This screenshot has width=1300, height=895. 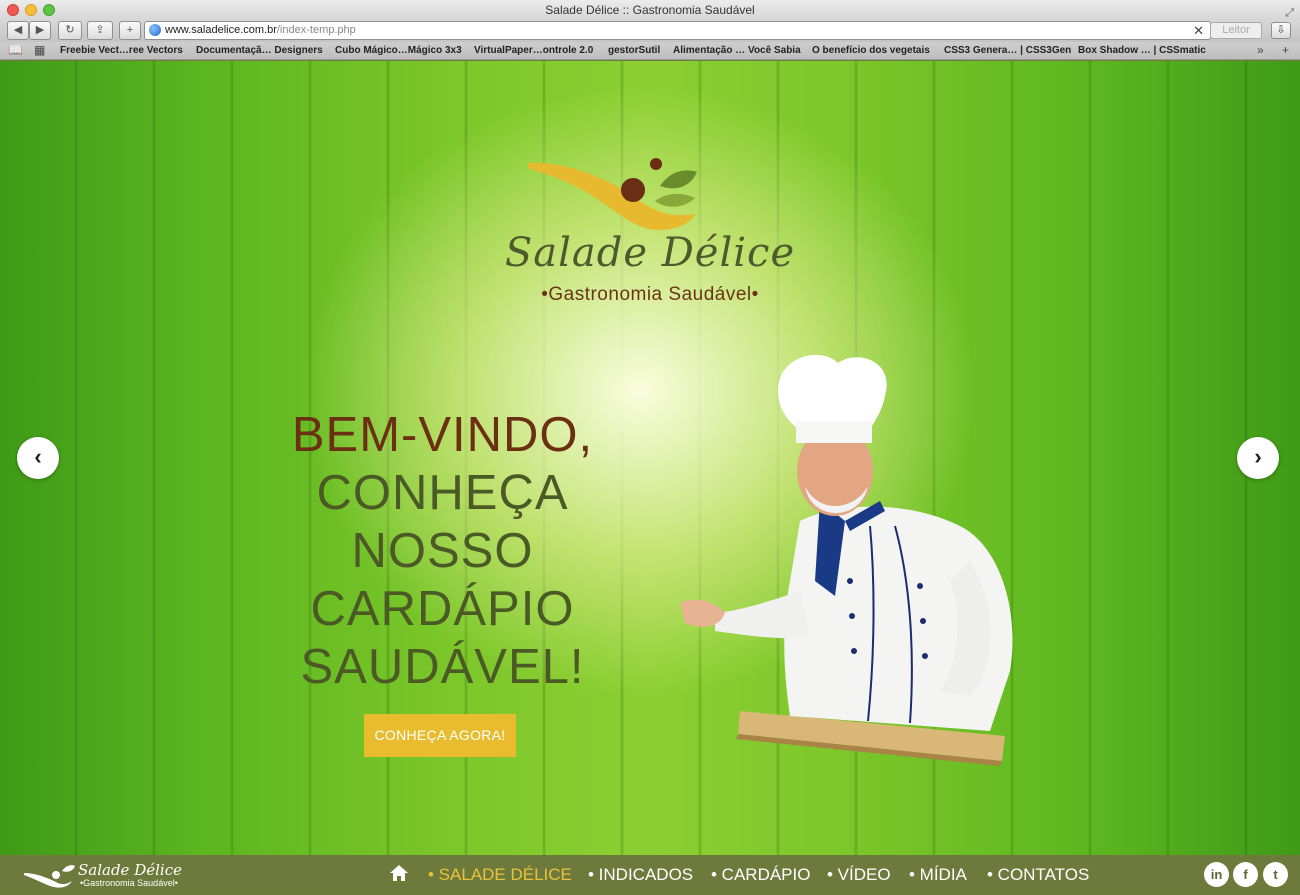 I want to click on address-bar: www.saladelice.com.br/index-temp.php ✕, so click(x=677, y=30).